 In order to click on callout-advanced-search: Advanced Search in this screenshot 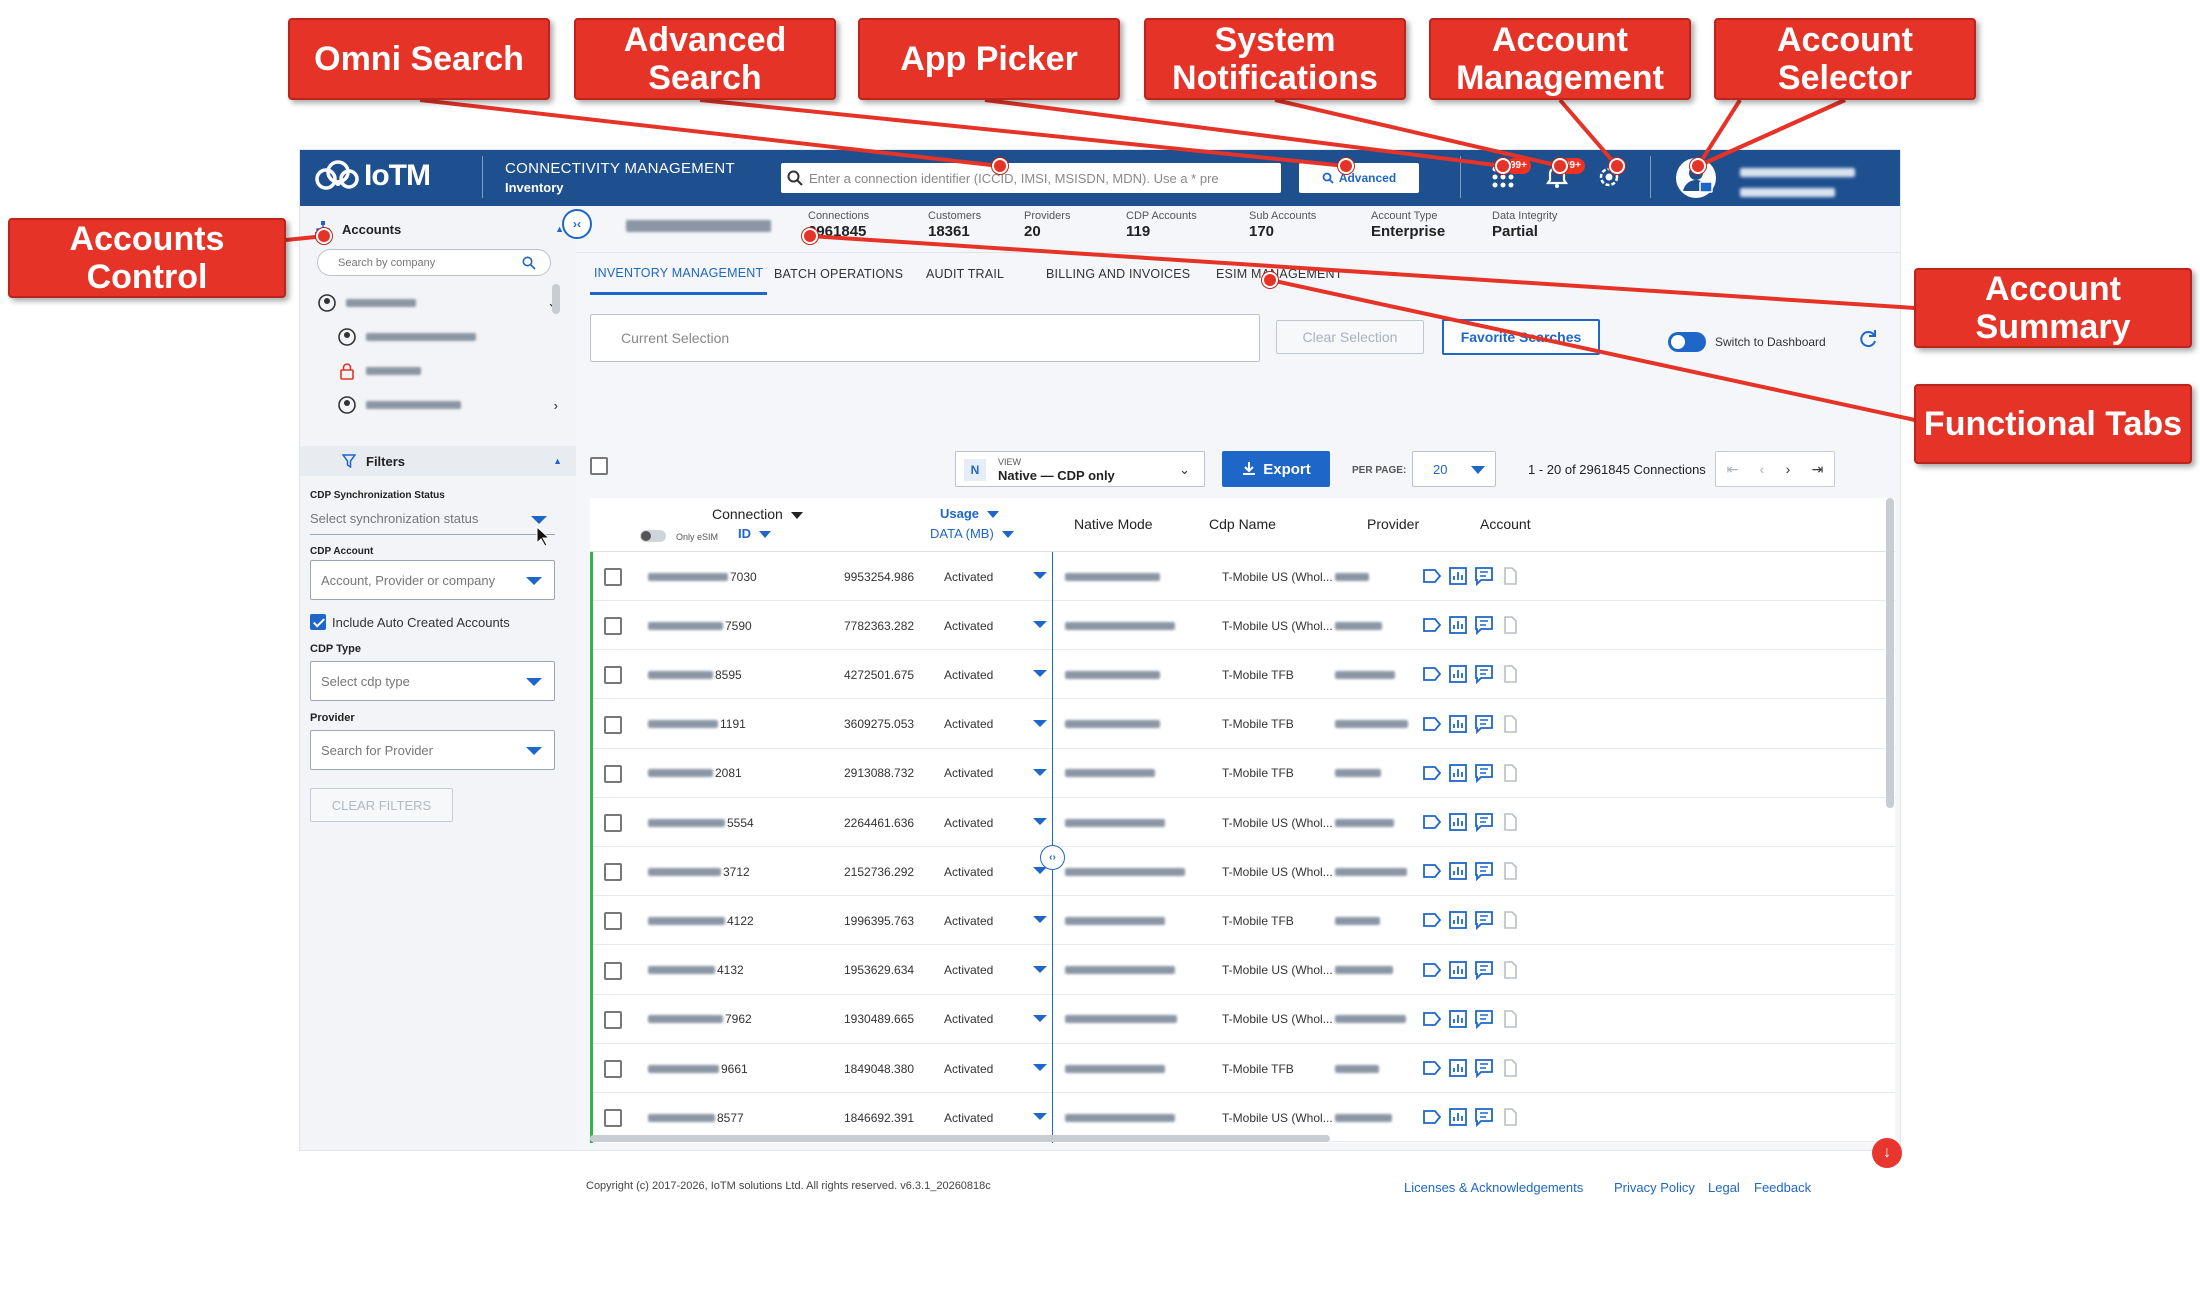, I will do `click(705, 59)`.